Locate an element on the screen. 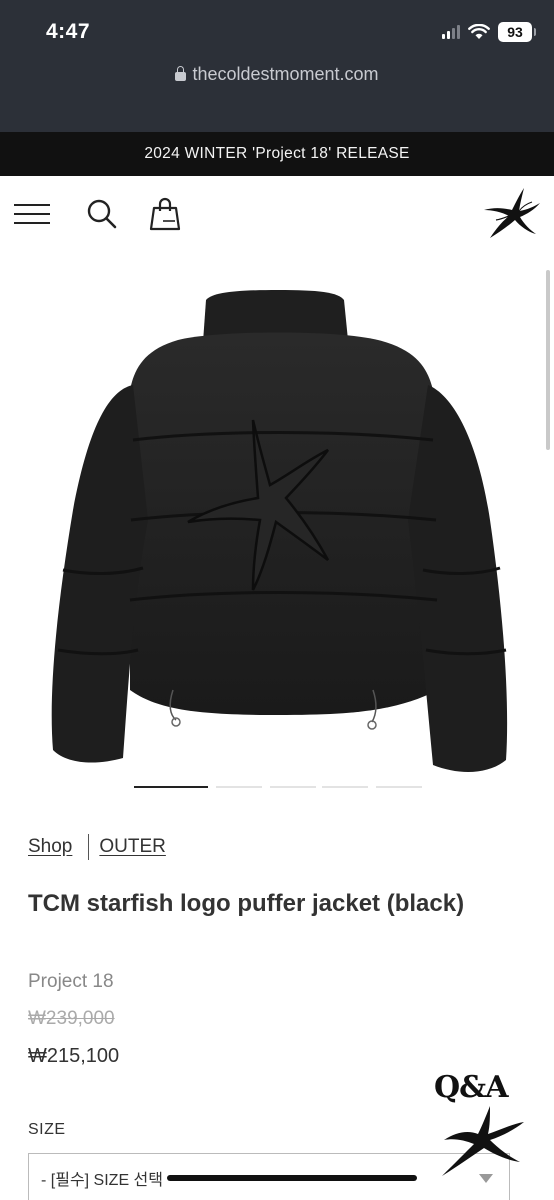 This screenshot has width=554, height=1200. page-scrollbar is located at coordinates (548, 360).